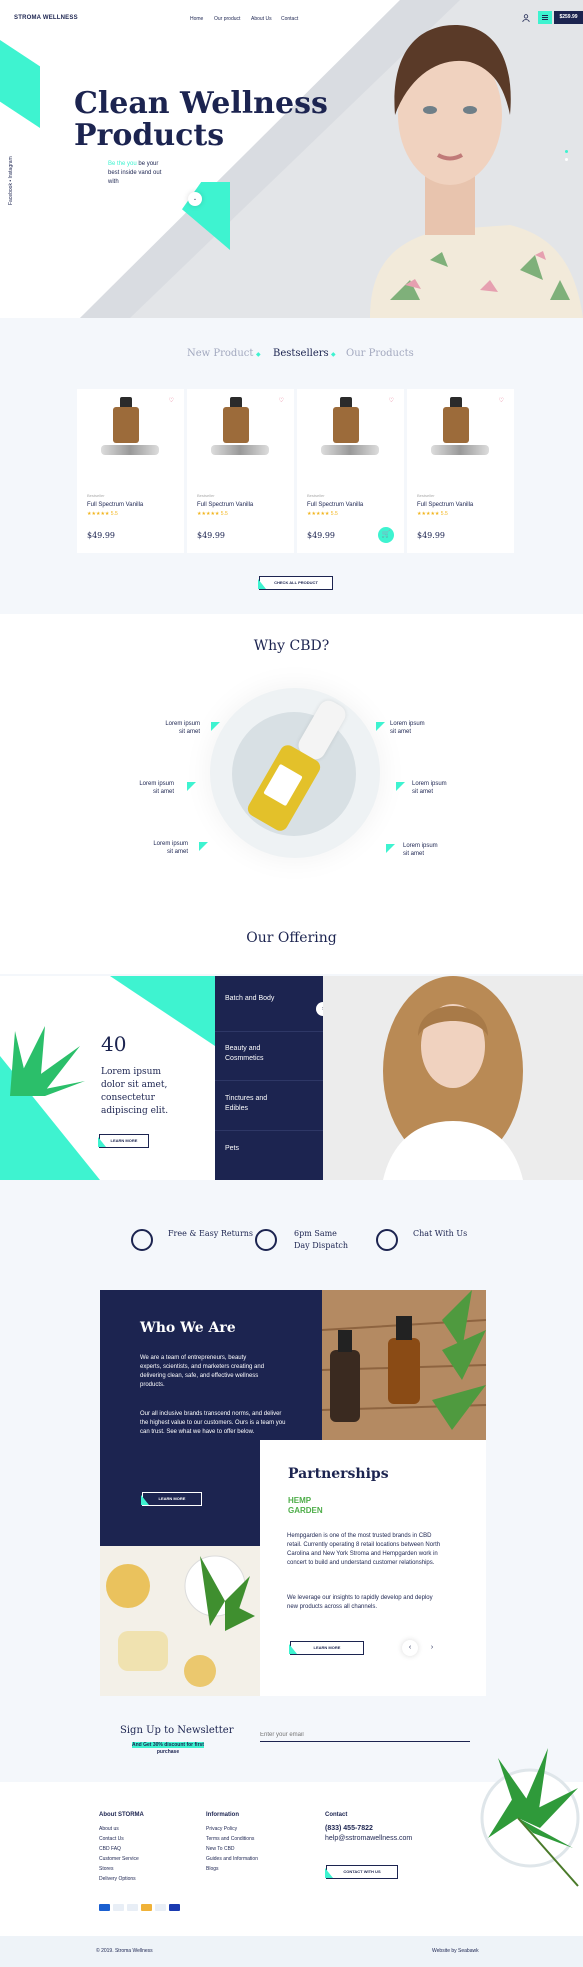 Image resolution: width=583 pixels, height=1967 pixels. I want to click on next-arrow-icon: ›, so click(432, 1648).